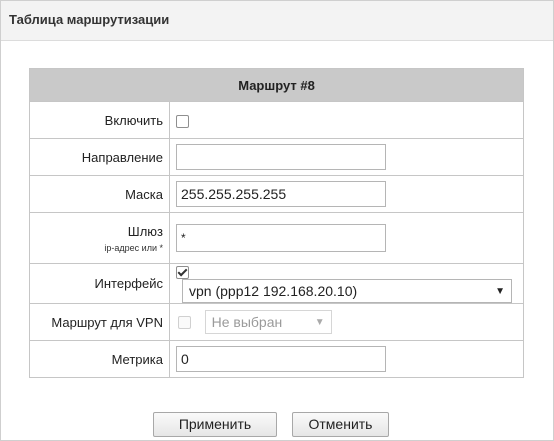 The image size is (554, 441). What do you see at coordinates (99, 238) in the screenshot?
I see `gateway-label-cell: Шлюз ip-адрес или *` at bounding box center [99, 238].